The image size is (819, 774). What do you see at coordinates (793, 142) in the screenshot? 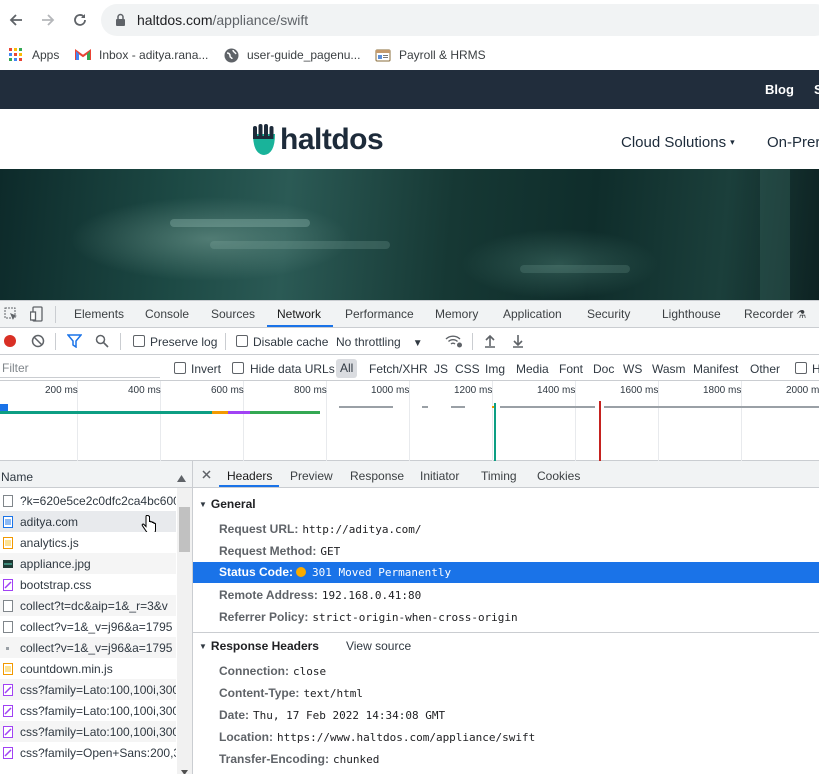
I see `menu-on-prem: On-Prer` at bounding box center [793, 142].